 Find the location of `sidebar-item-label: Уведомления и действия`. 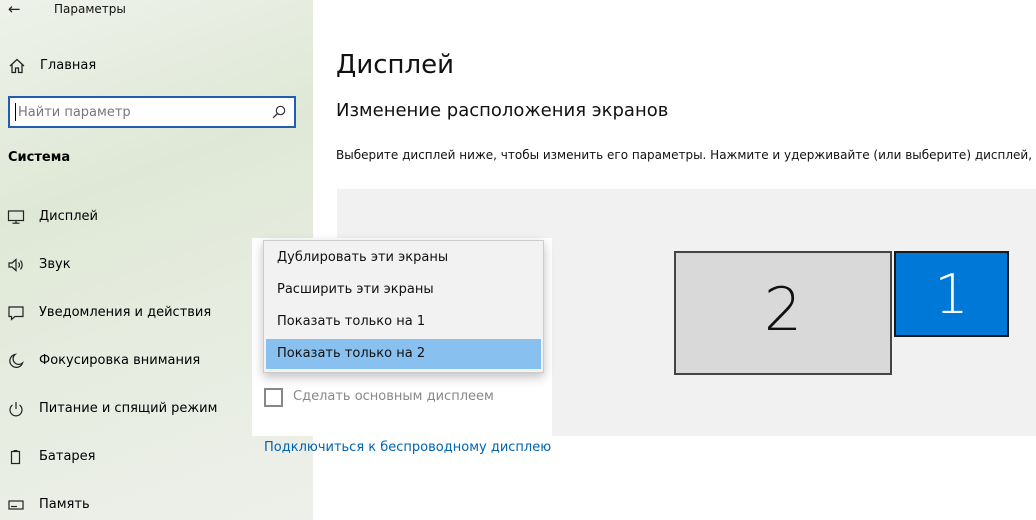

sidebar-item-label: Уведомления и действия is located at coordinates (125, 312).